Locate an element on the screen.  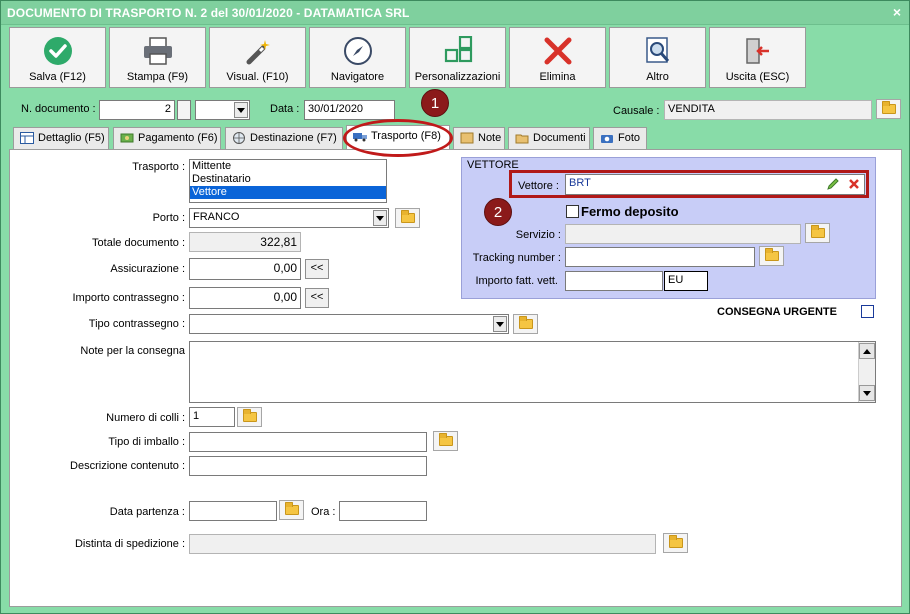
assicurazione-label: Assicurazione : is located at coordinates (147, 269).